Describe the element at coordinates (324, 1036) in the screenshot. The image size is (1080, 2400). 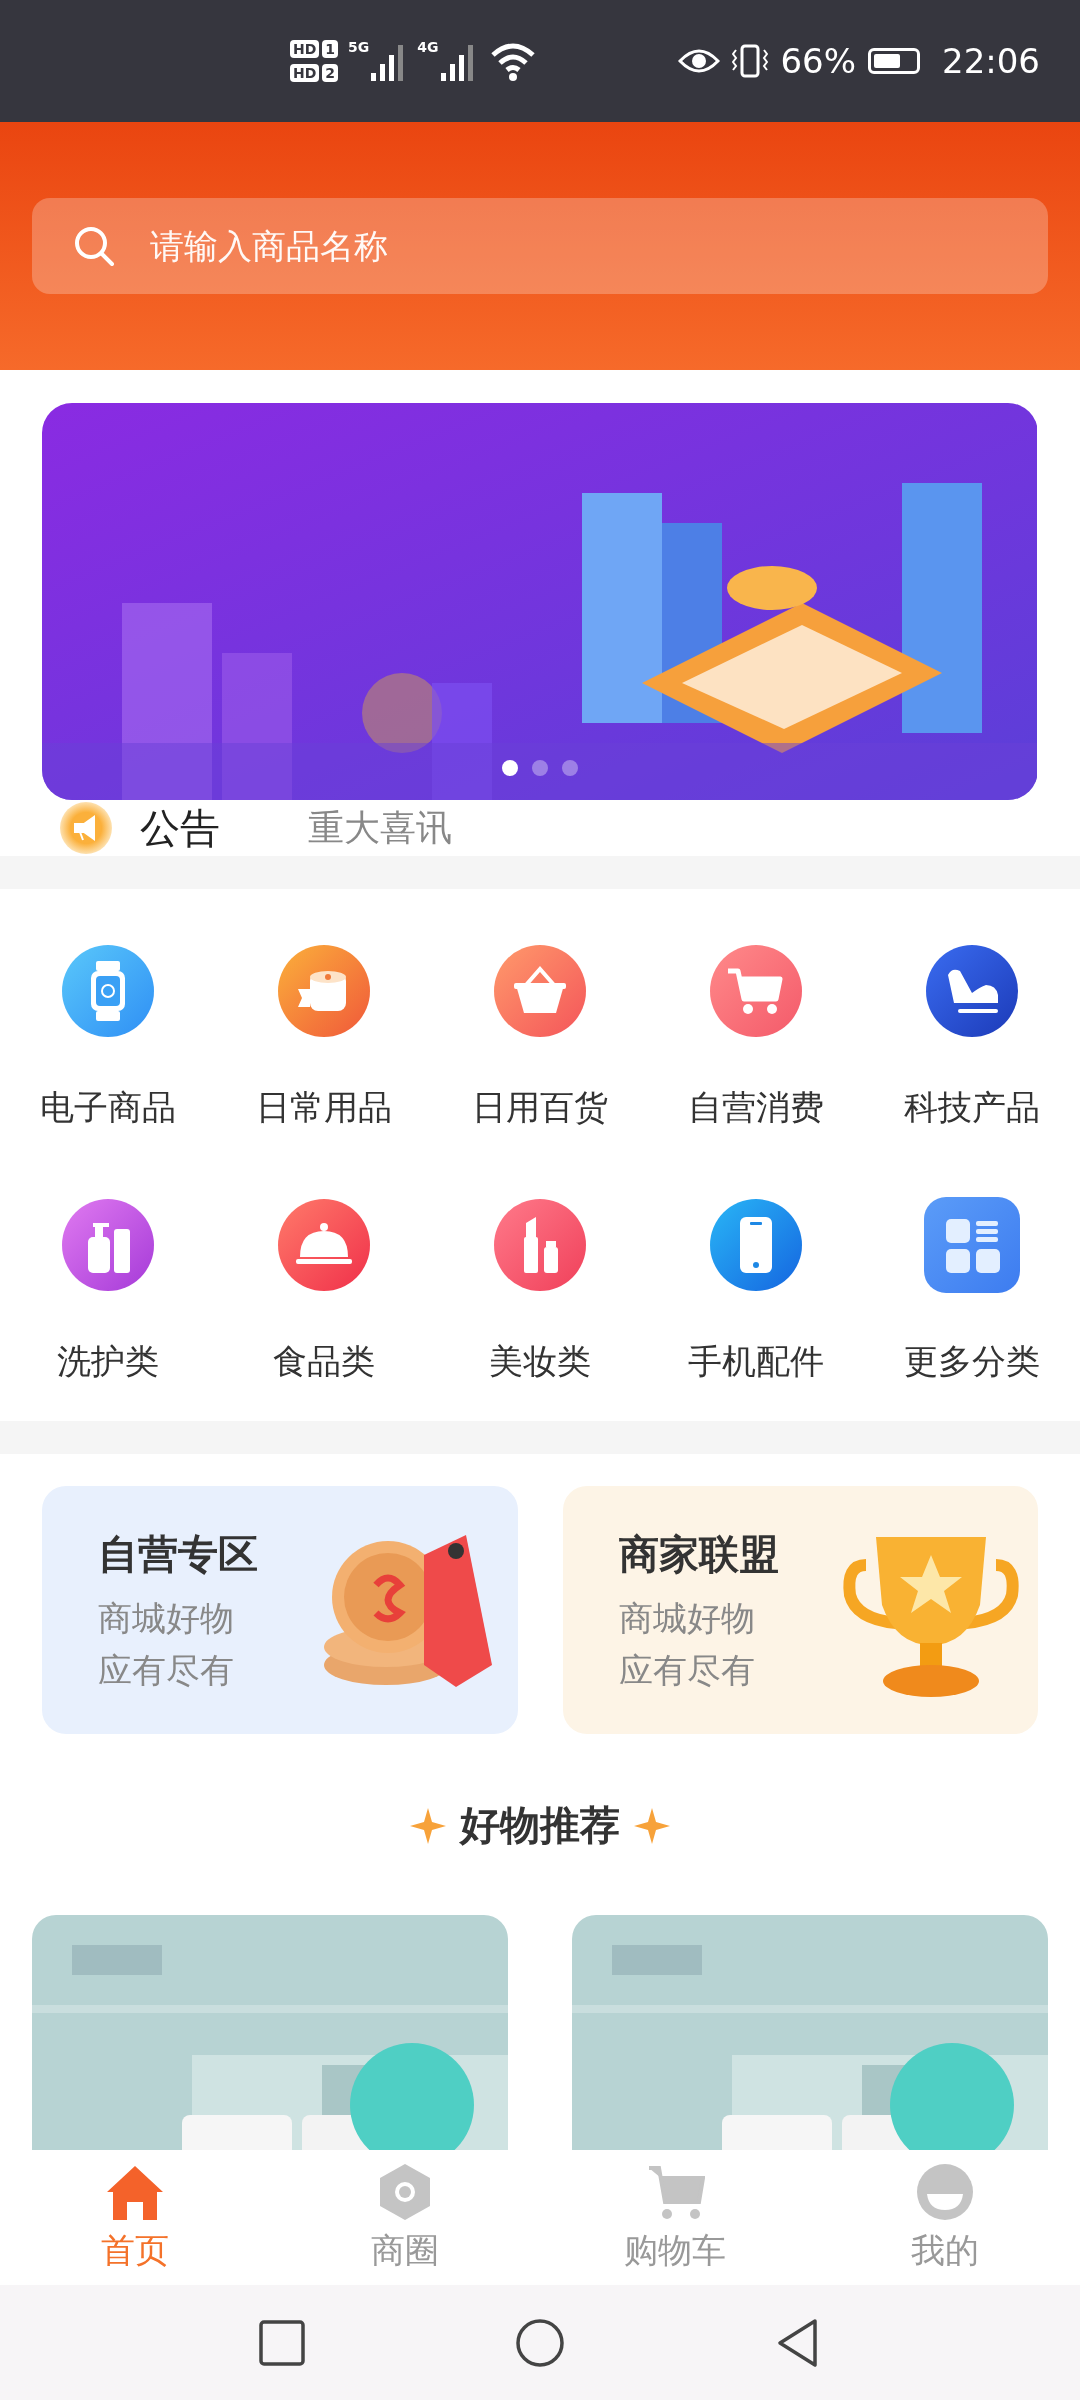
I see `category-item: 日常用品` at that location.